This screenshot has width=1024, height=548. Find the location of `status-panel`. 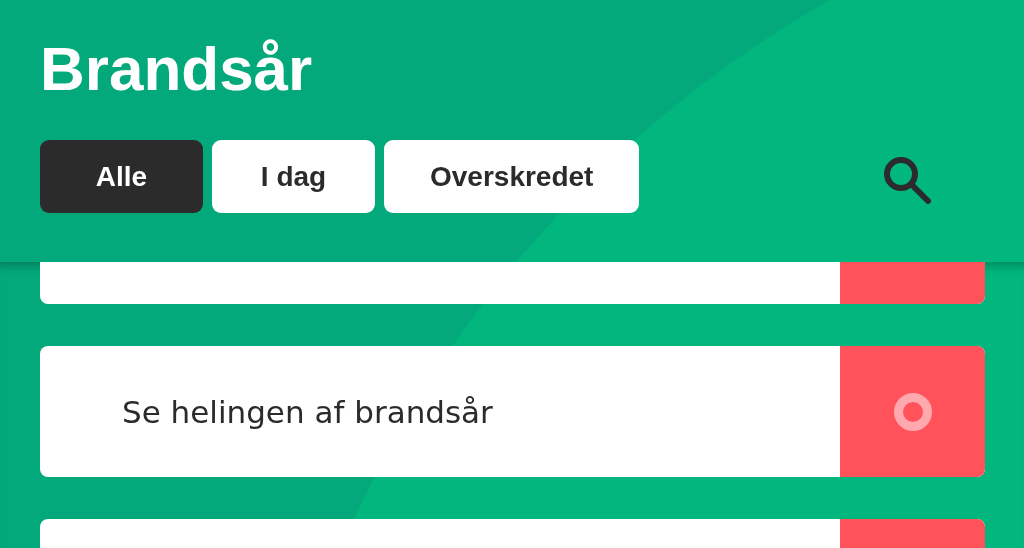

status-panel is located at coordinates (912, 411).